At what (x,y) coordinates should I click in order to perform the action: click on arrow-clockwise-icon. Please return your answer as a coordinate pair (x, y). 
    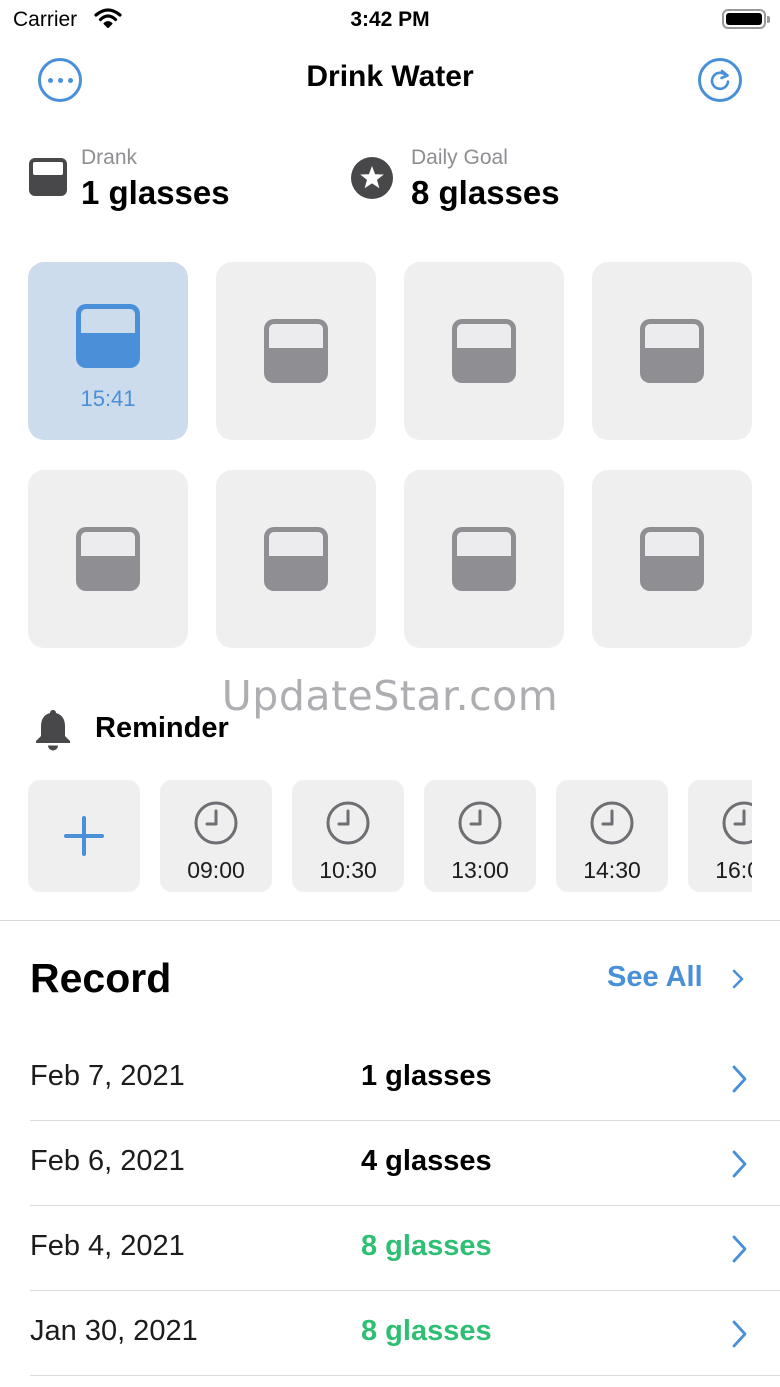
    Looking at the image, I should click on (720, 80).